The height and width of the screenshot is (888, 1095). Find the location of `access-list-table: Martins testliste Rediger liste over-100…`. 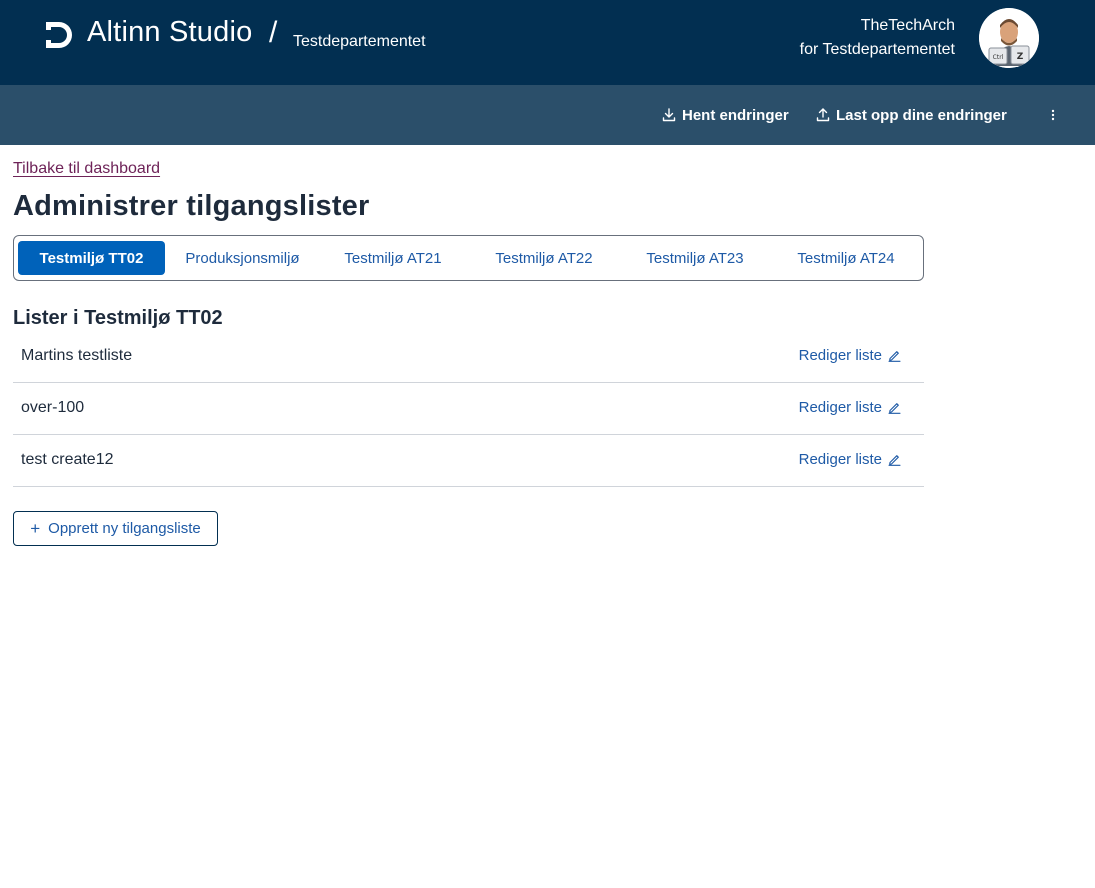

access-list-table: Martins testliste Rediger liste over-100… is located at coordinates (468, 409).